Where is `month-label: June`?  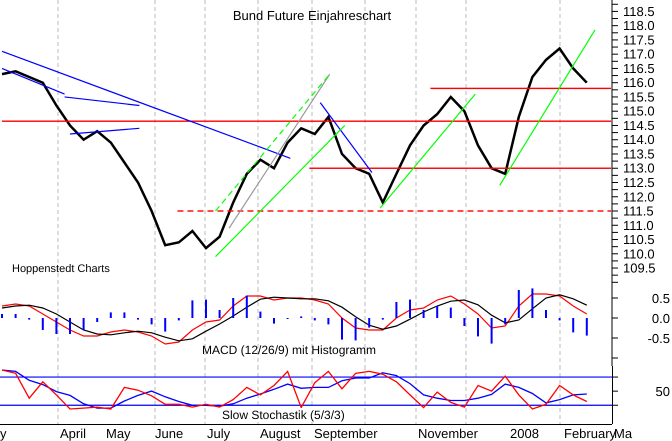 month-label: June is located at coordinates (169, 433).